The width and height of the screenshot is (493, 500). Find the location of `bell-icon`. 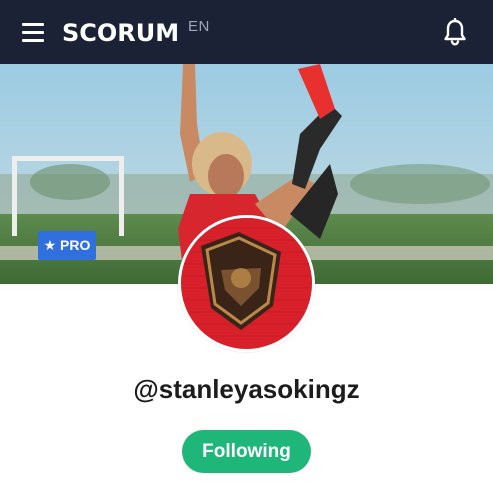

bell-icon is located at coordinates (455, 32).